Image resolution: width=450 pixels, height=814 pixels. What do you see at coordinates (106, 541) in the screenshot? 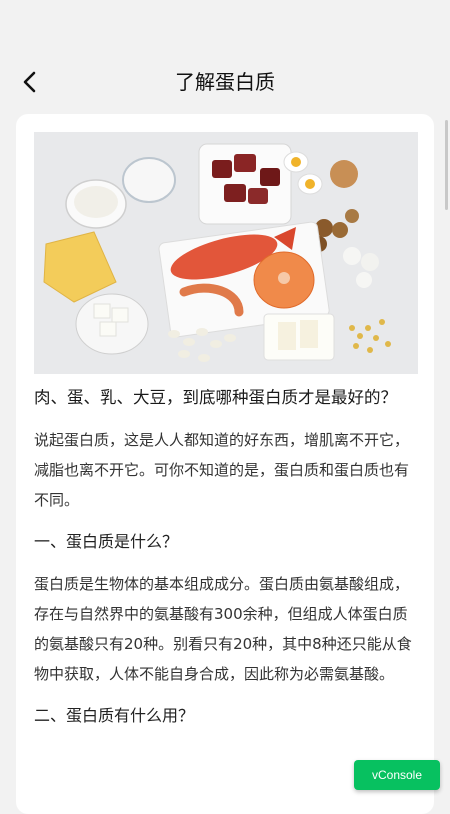
I see `section-1-title: 一、蛋白质是什么？` at bounding box center [106, 541].